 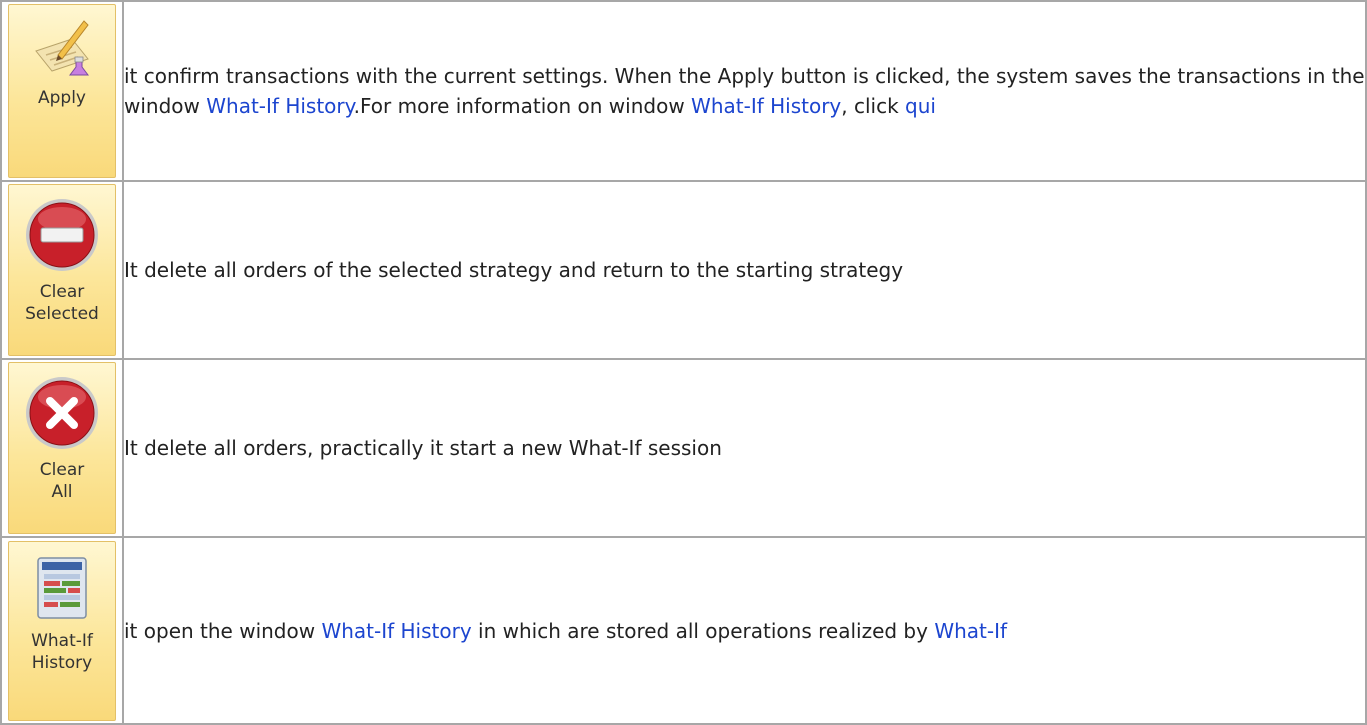 I want to click on icon-cell: Apply, so click(x=62, y=91).